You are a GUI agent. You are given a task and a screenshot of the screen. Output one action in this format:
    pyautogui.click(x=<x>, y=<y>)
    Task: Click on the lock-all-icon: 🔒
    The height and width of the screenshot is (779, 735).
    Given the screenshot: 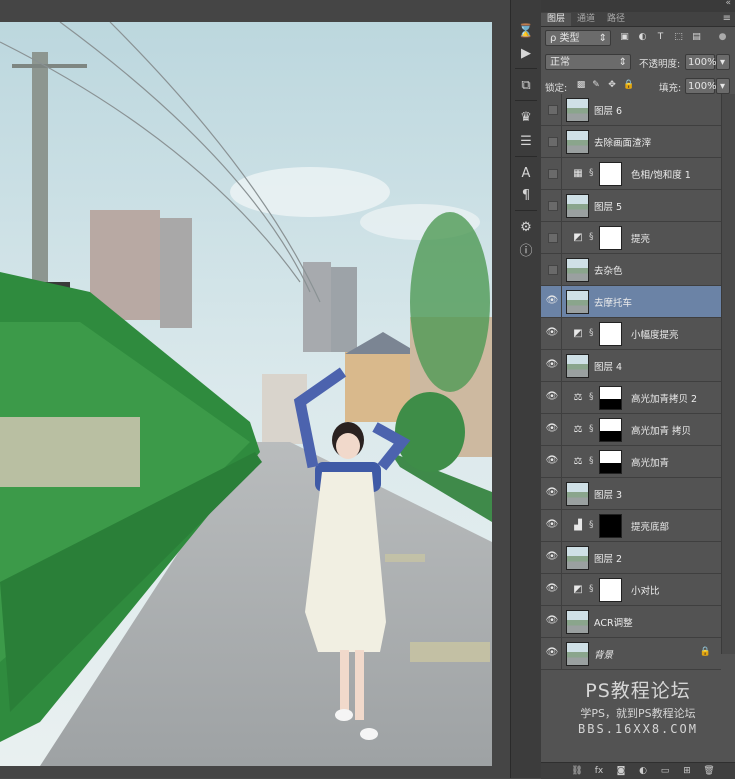 What is the action you would take?
    pyautogui.click(x=628, y=85)
    